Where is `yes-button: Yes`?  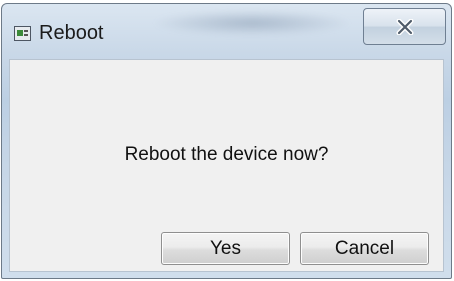 yes-button: Yes is located at coordinates (225, 248).